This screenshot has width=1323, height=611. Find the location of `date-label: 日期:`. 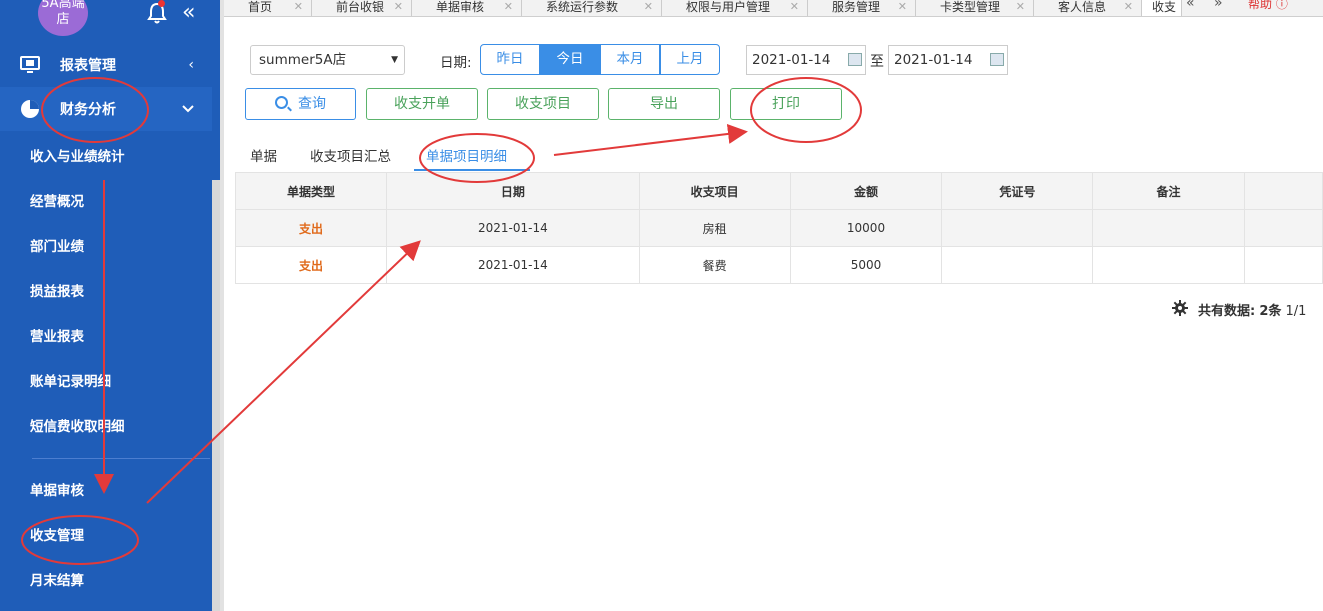

date-label: 日期: is located at coordinates (456, 63).